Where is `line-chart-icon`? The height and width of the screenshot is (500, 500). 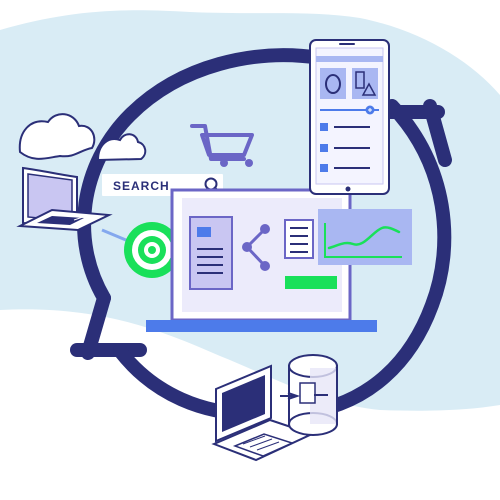
line-chart-icon is located at coordinates (365, 237).